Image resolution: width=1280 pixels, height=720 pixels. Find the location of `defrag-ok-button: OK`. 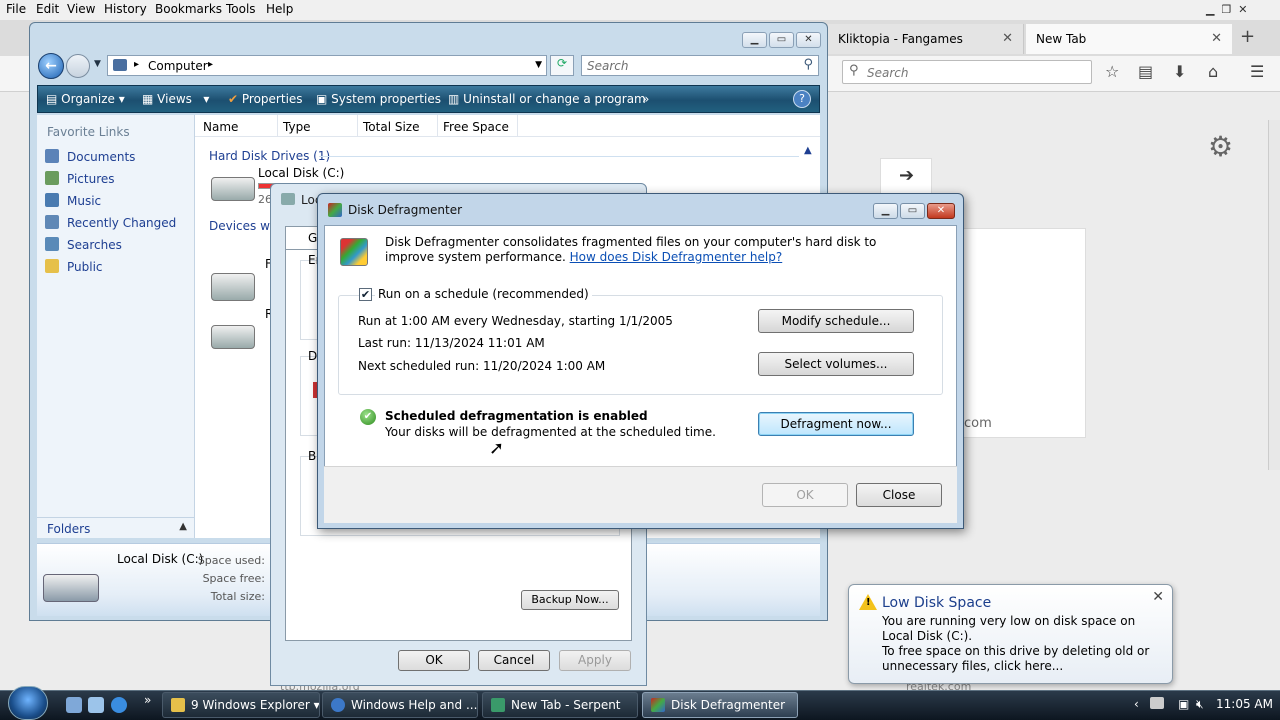

defrag-ok-button: OK is located at coordinates (805, 495).